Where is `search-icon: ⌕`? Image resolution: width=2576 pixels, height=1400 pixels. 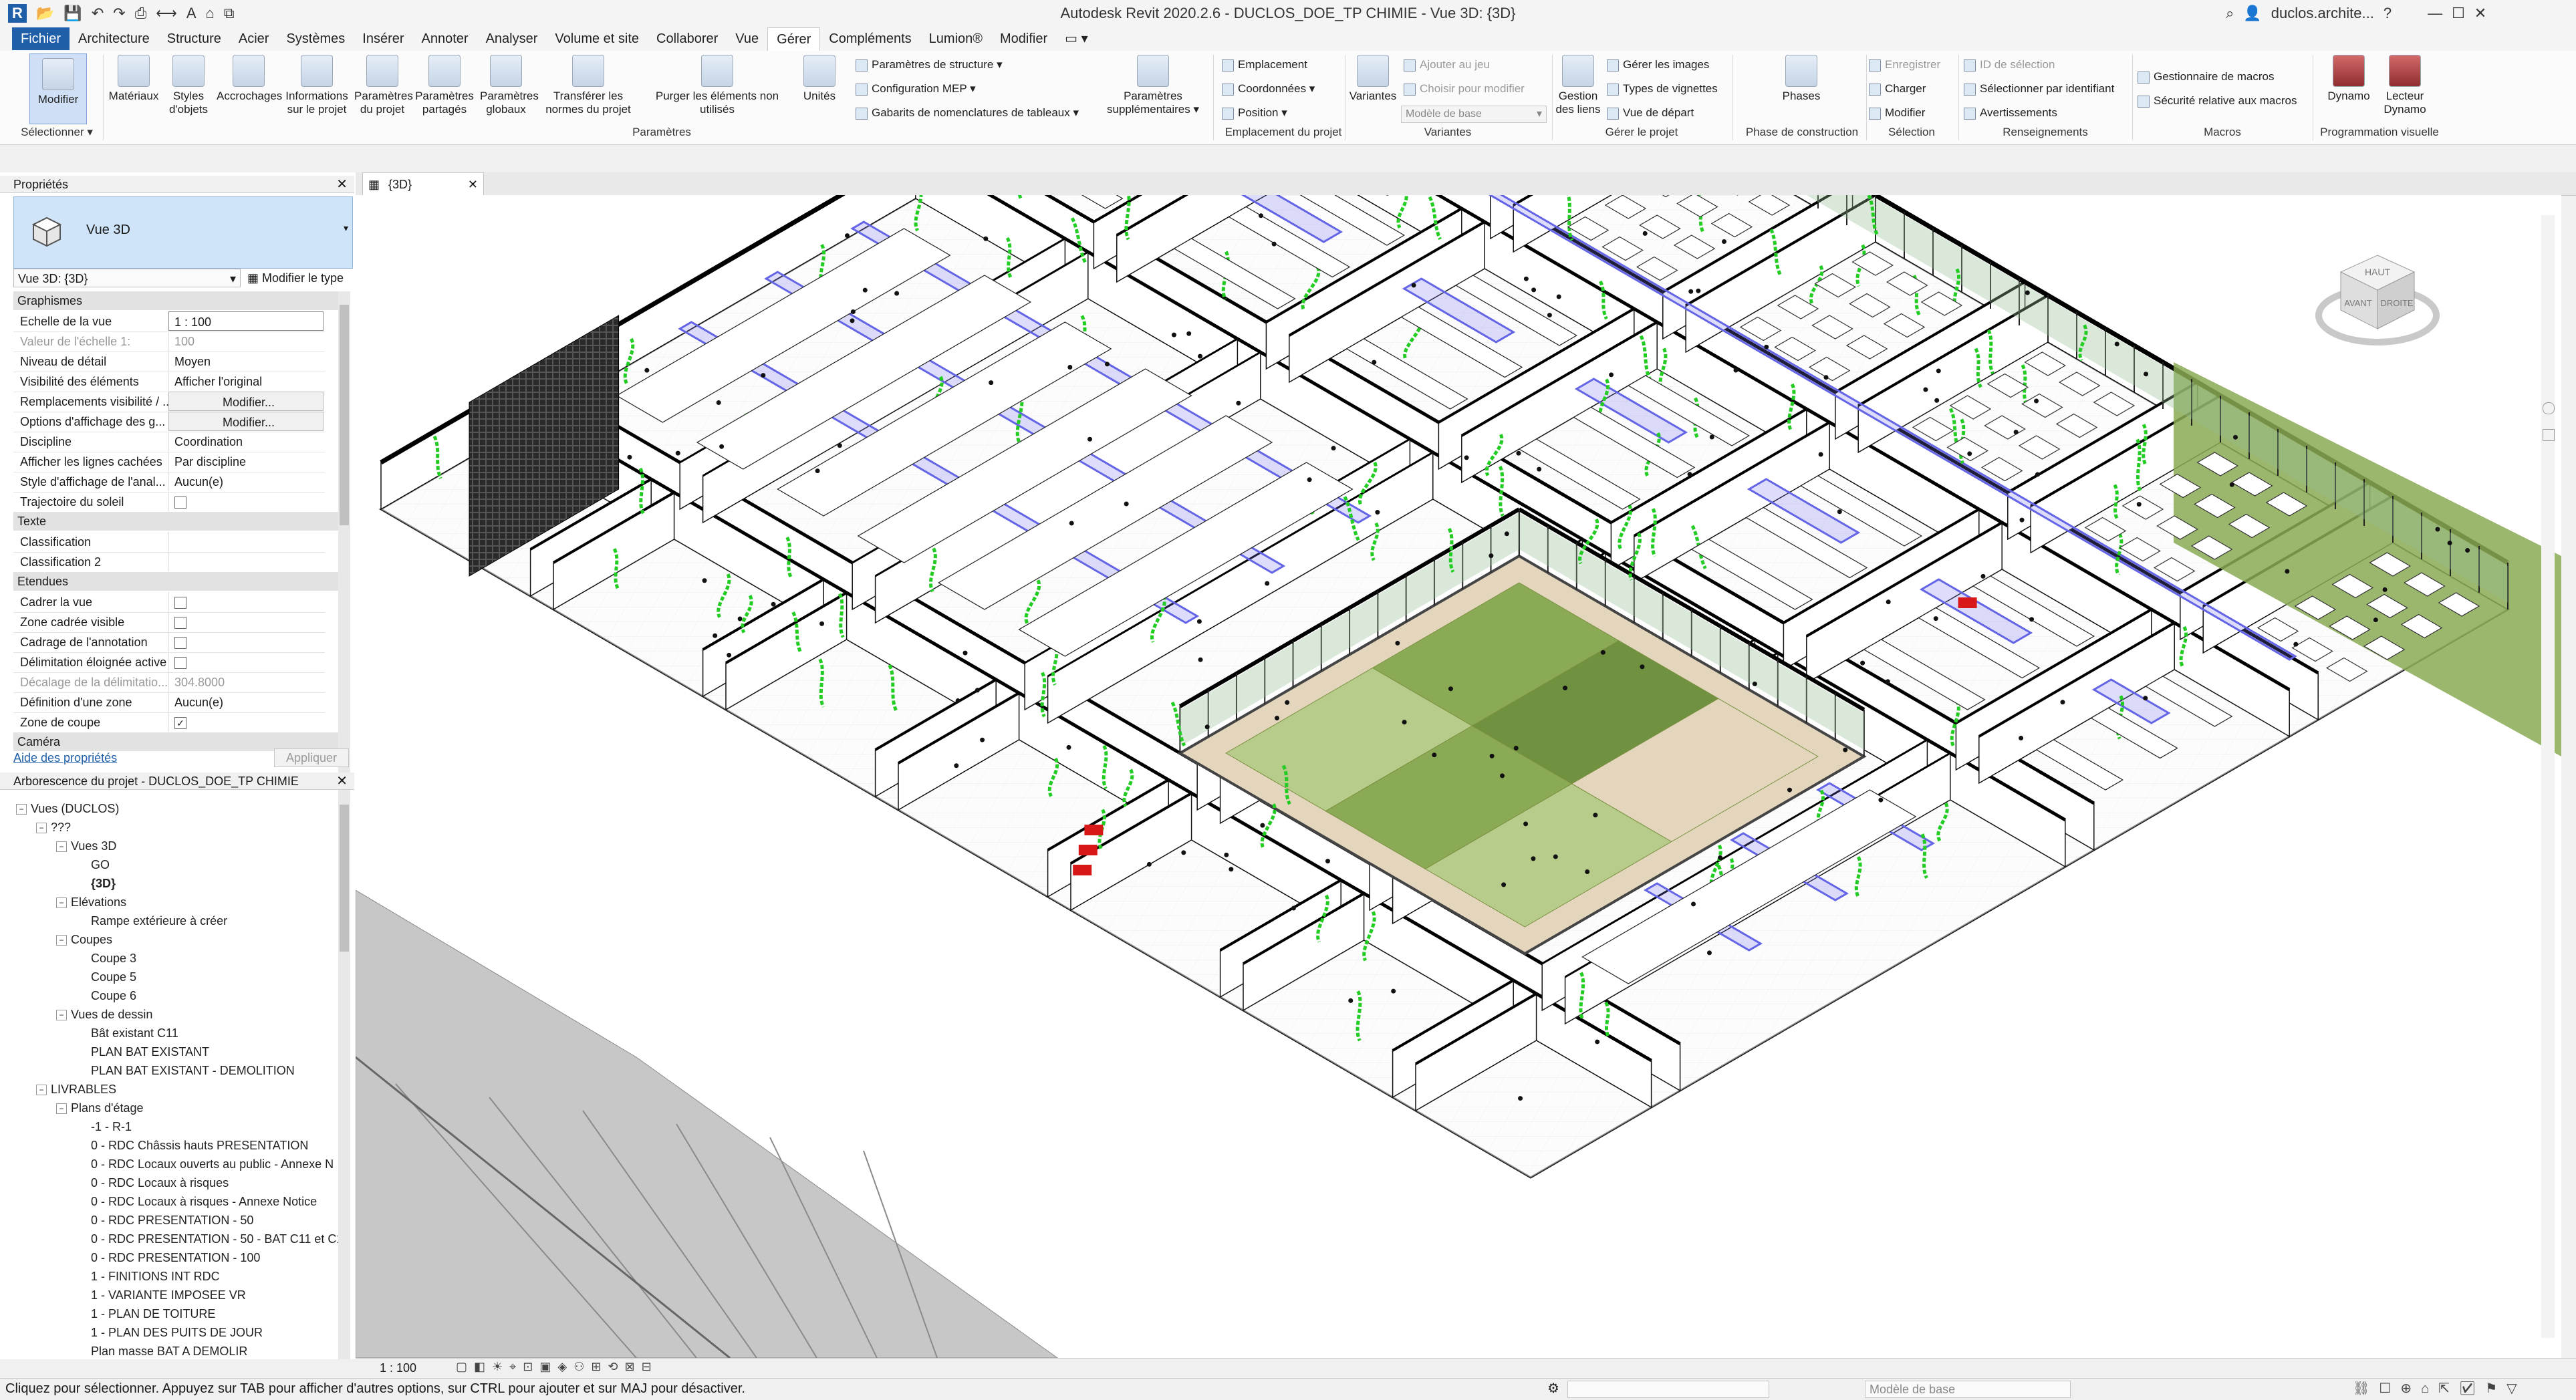 search-icon: ⌕ is located at coordinates (2230, 14).